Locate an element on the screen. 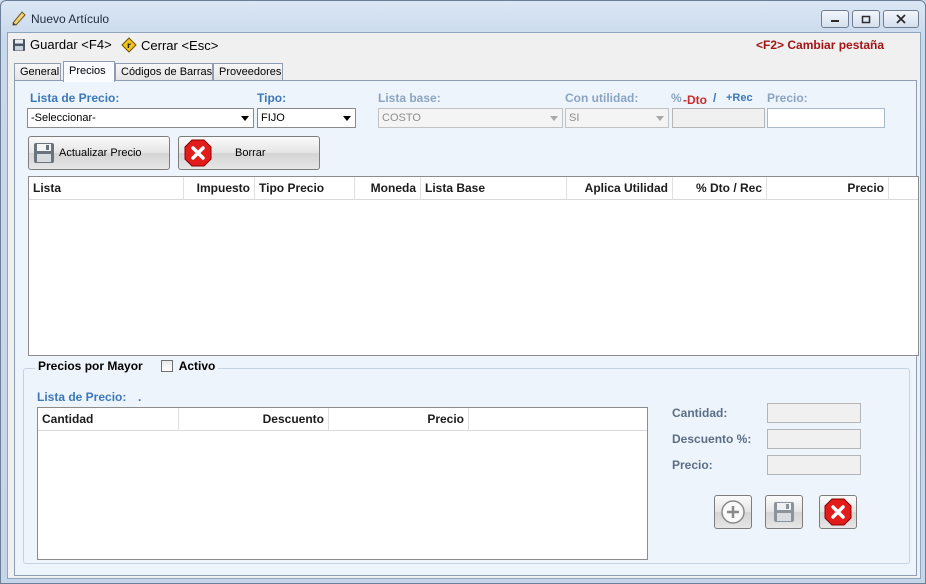 The image size is (926, 584). lista-base-select: COSTO is located at coordinates (470, 118).